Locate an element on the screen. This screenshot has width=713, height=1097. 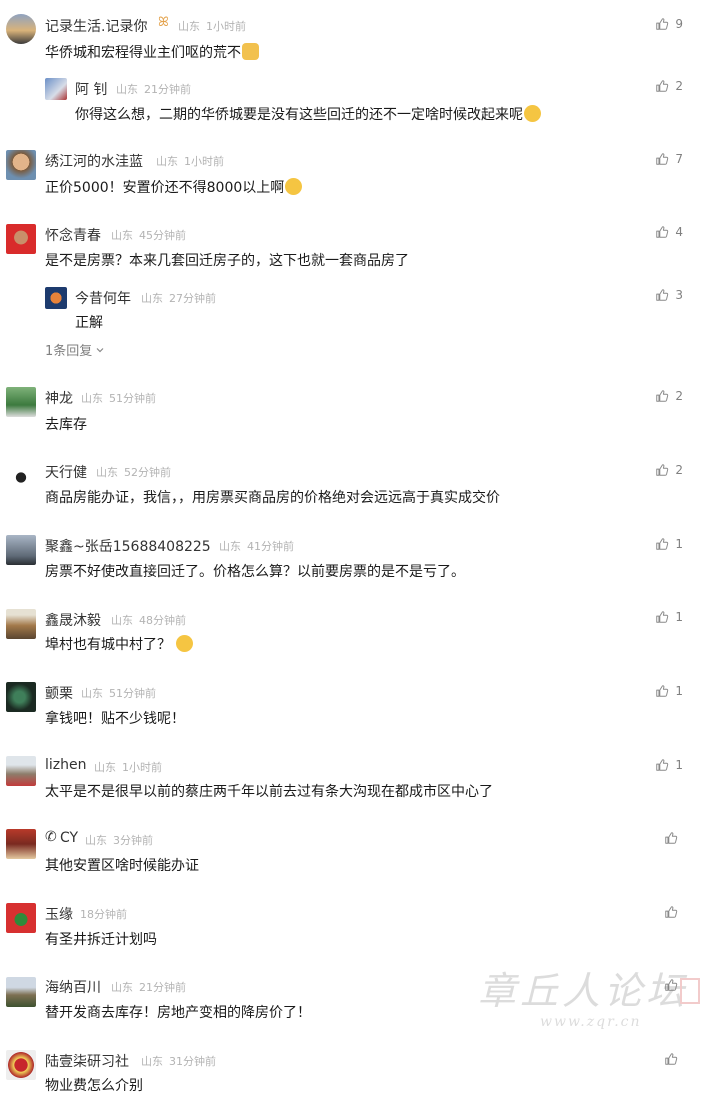
watermark-text: 章丘人论坛 is located at coordinates (583, 991).